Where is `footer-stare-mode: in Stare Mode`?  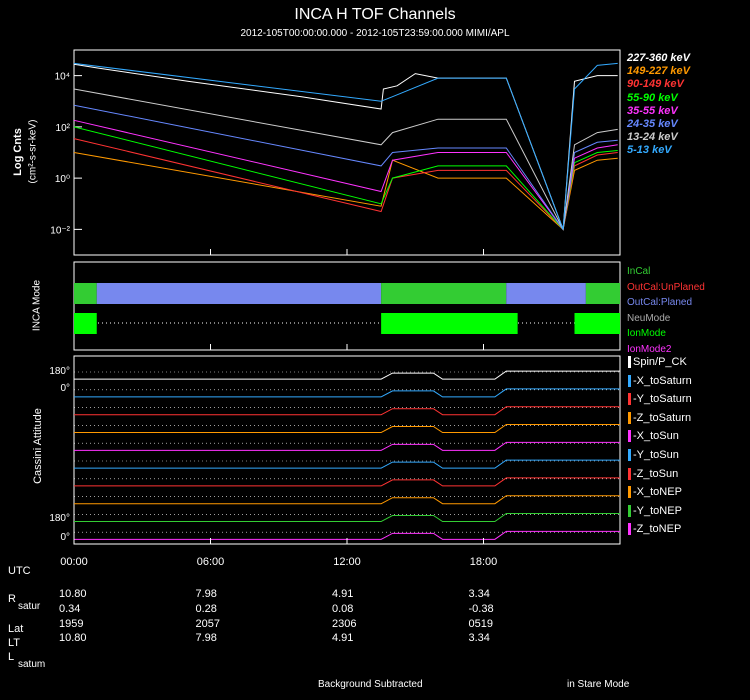
footer-stare-mode: in Stare Mode is located at coordinates (598, 684).